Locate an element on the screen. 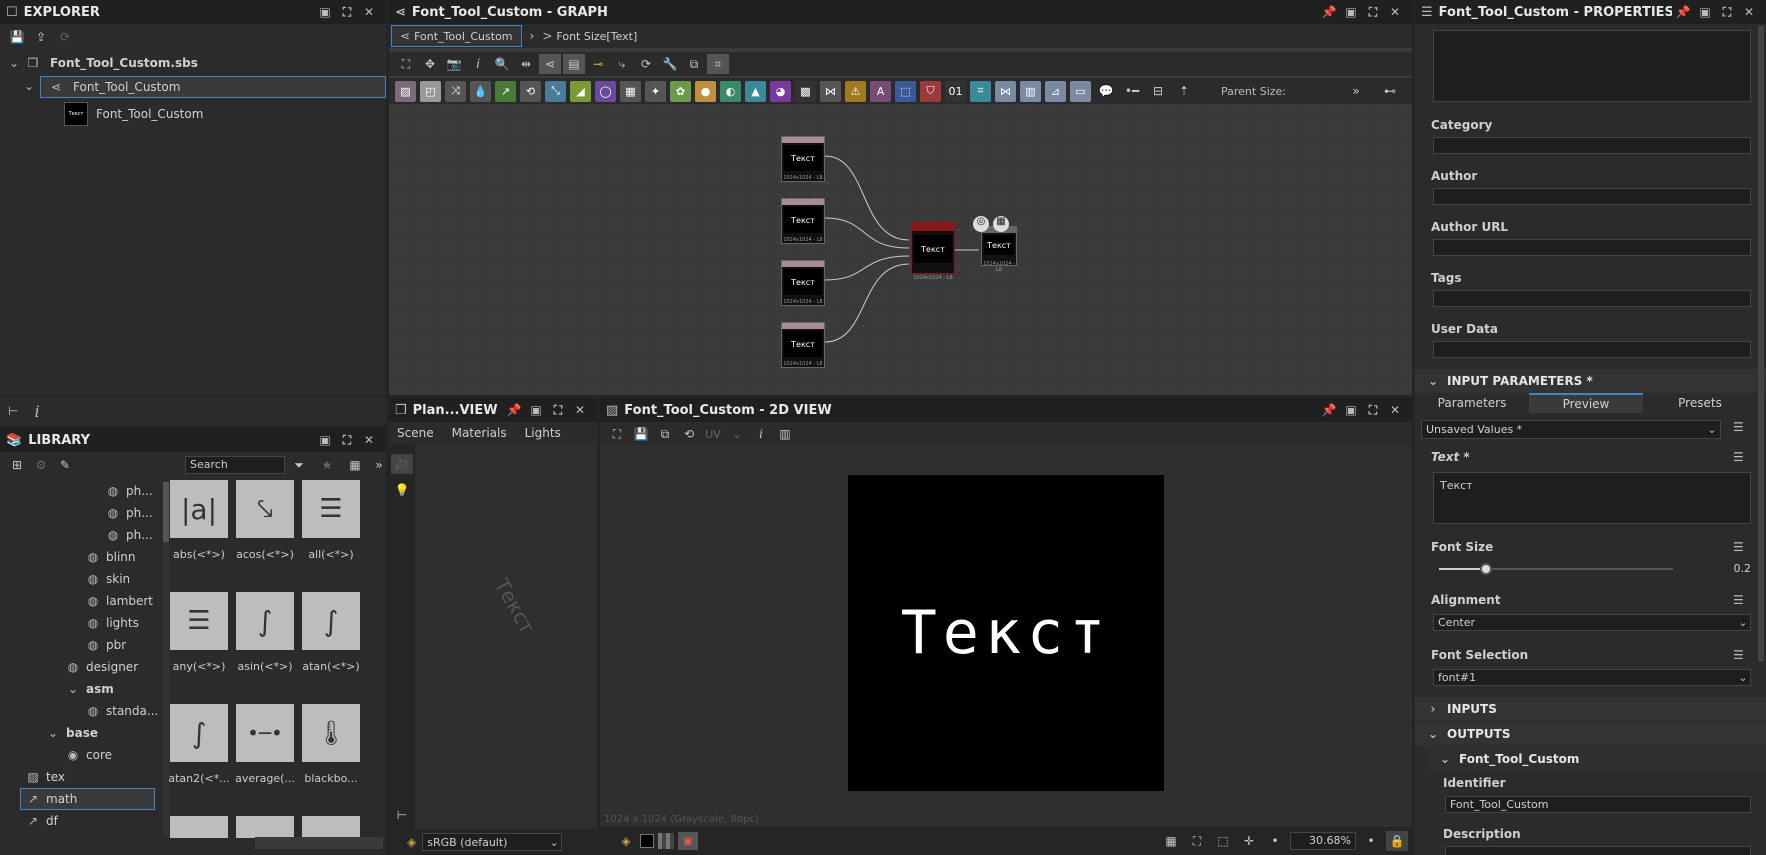 Image resolution: width=1766 pixels, height=855 pixels. menu-materials: Materials is located at coordinates (479, 433).